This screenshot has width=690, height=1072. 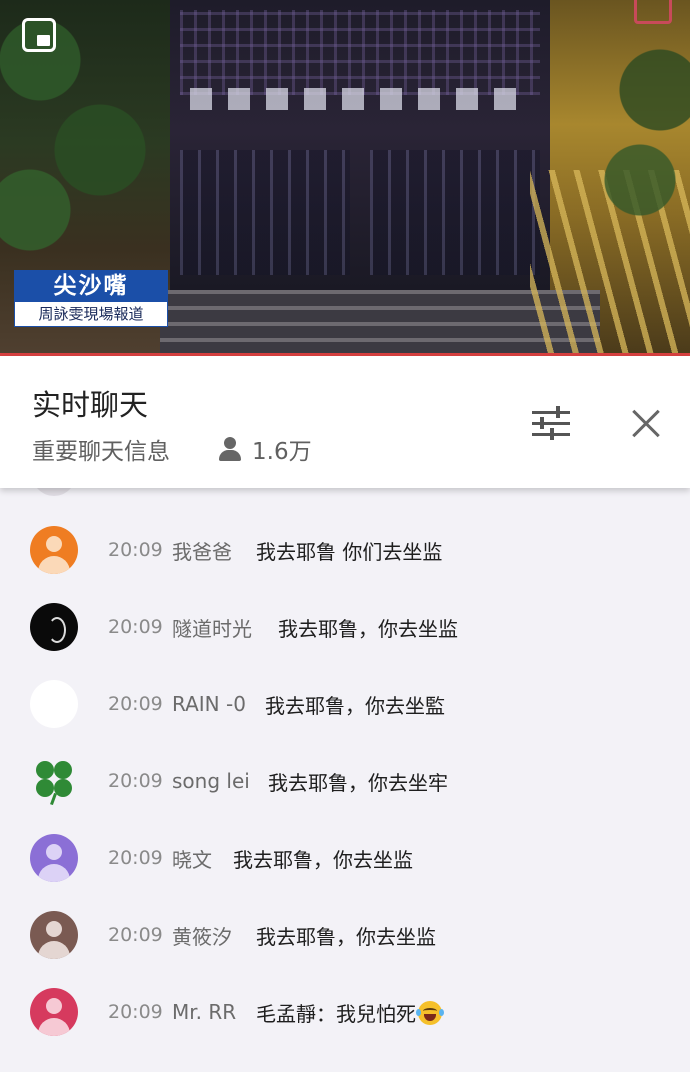 I want to click on message-author: 黄筱汐, so click(x=202, y=935).